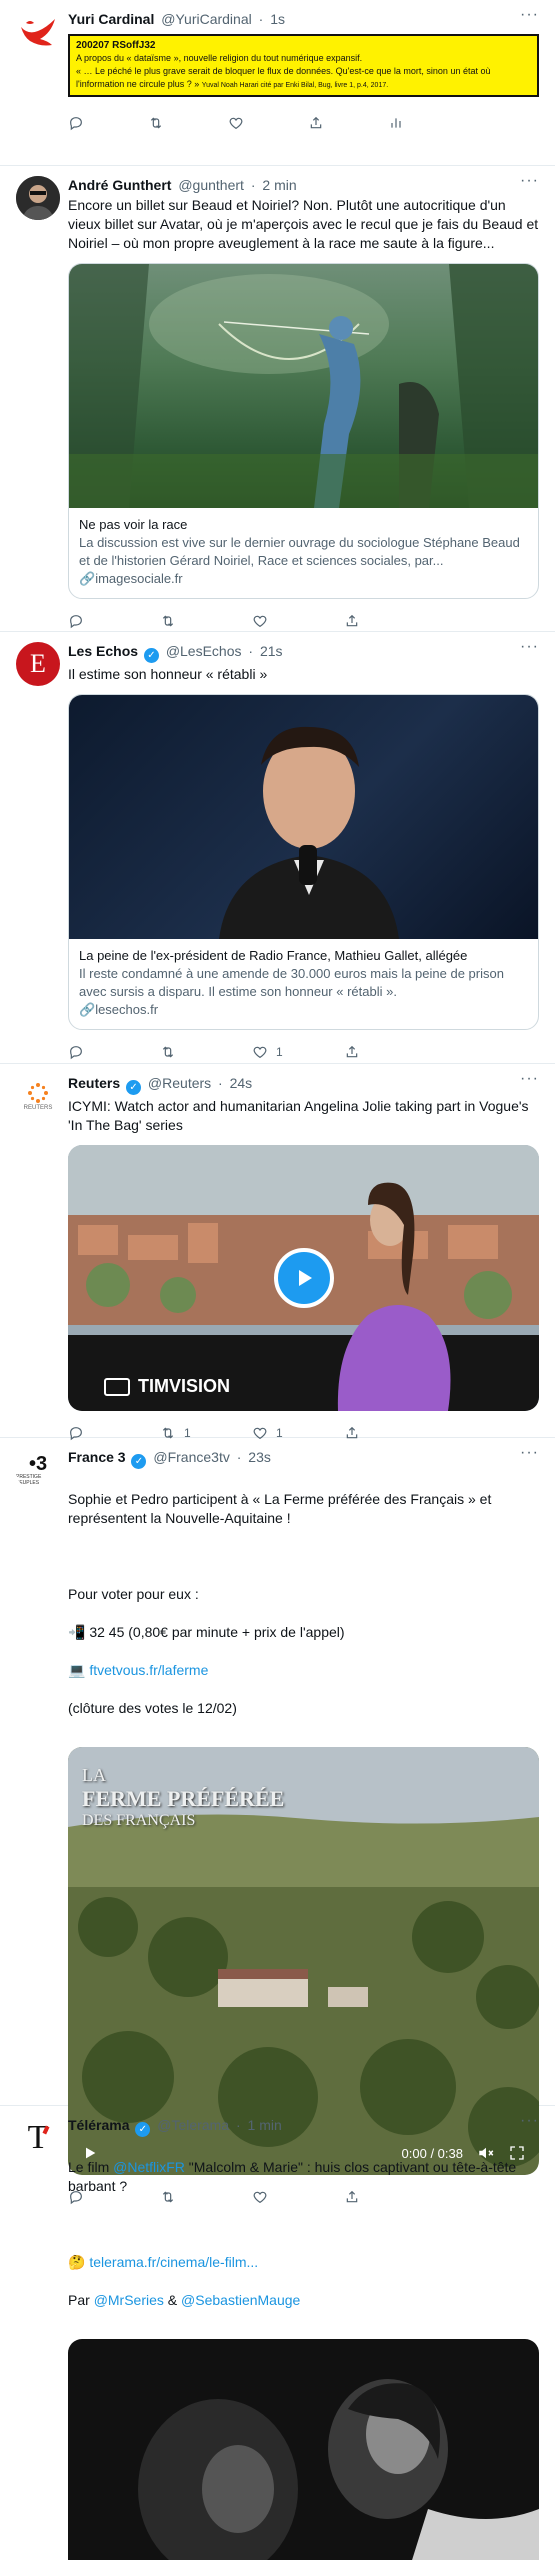 This screenshot has width=555, height=2560. What do you see at coordinates (277, 19) in the screenshot?
I see `timestamp: 1s` at bounding box center [277, 19].